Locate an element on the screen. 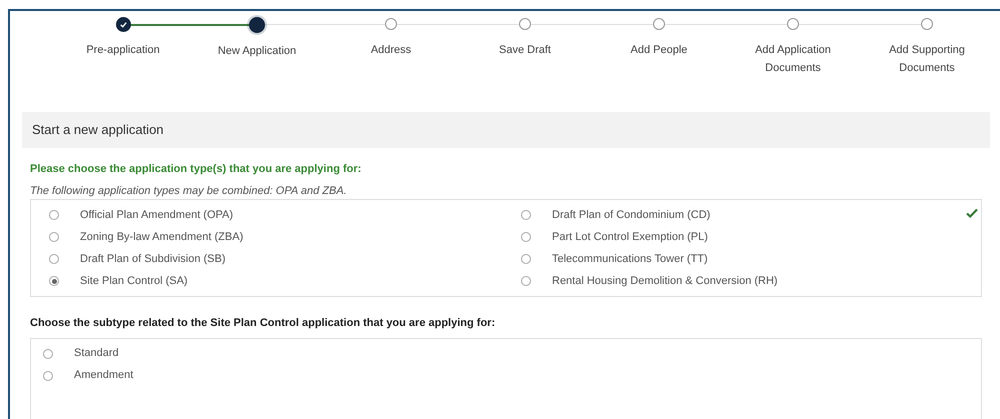 Image resolution: width=1000 pixels, height=419 pixels. question-heading: Please choose the application type(s) that you are applying for: is located at coordinates (196, 169).